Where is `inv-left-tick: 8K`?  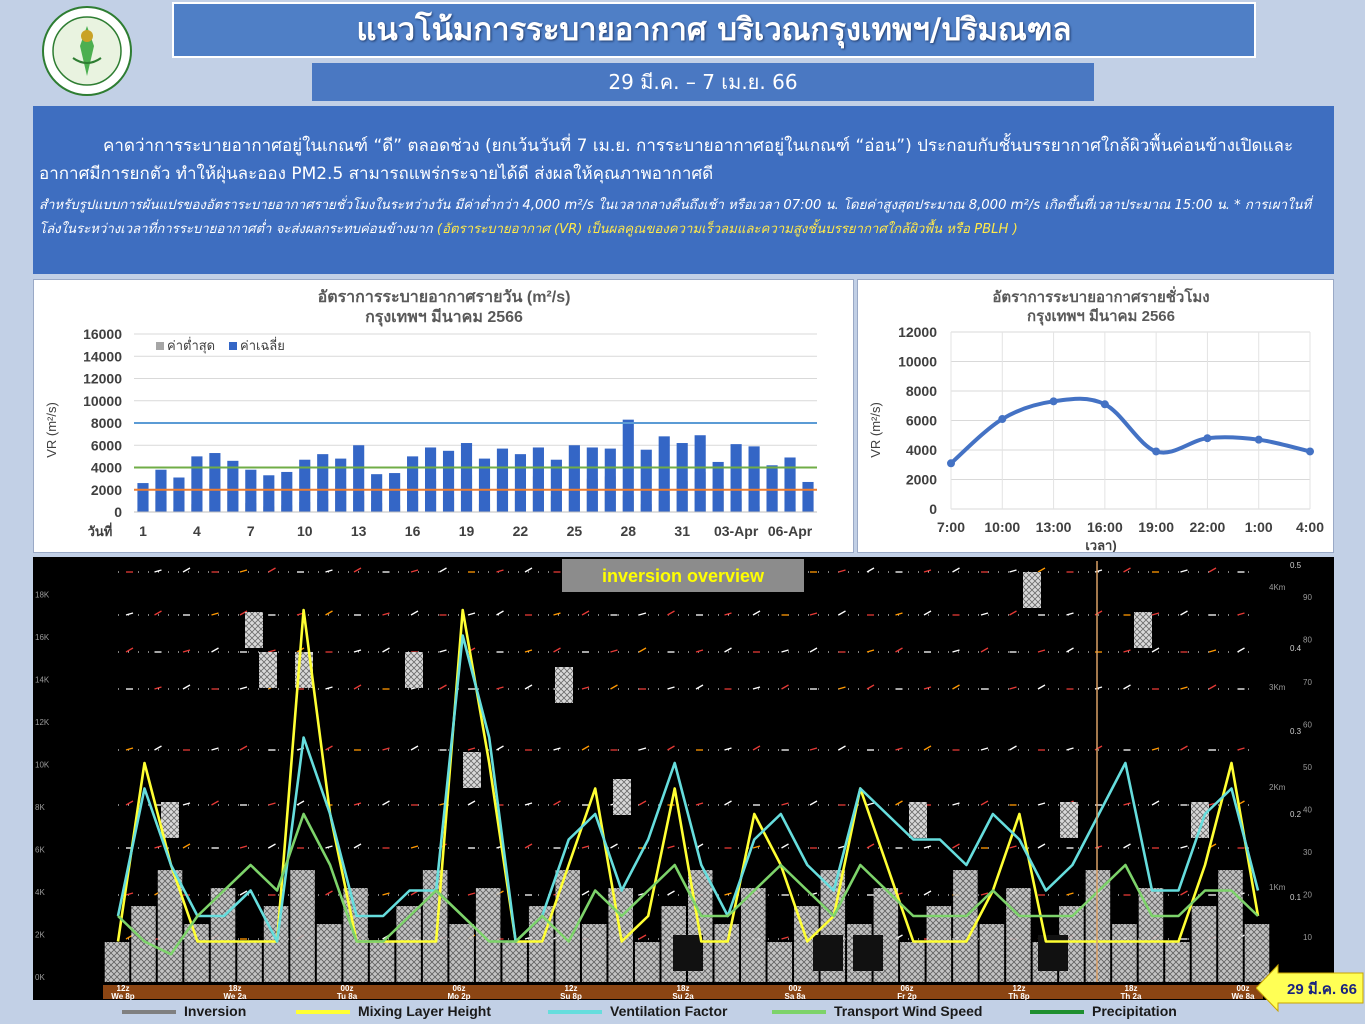
inv-left-tick: 8K is located at coordinates (40, 807).